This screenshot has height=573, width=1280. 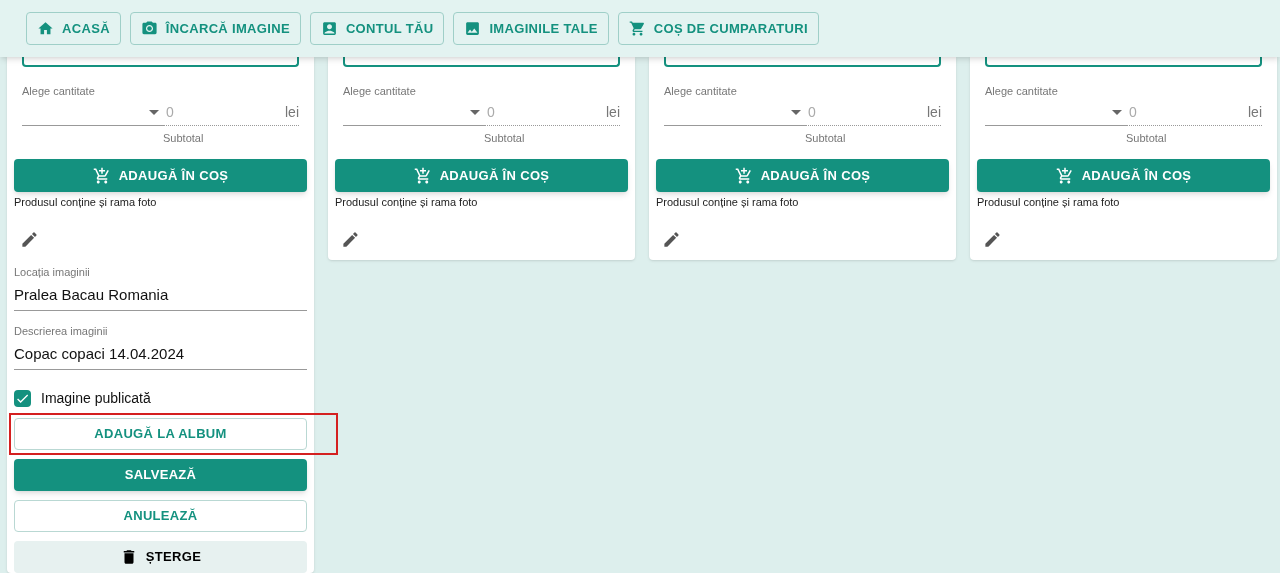 What do you see at coordinates (718, 28) in the screenshot?
I see `nav-button: COȘ DE CUMPARATURI` at bounding box center [718, 28].